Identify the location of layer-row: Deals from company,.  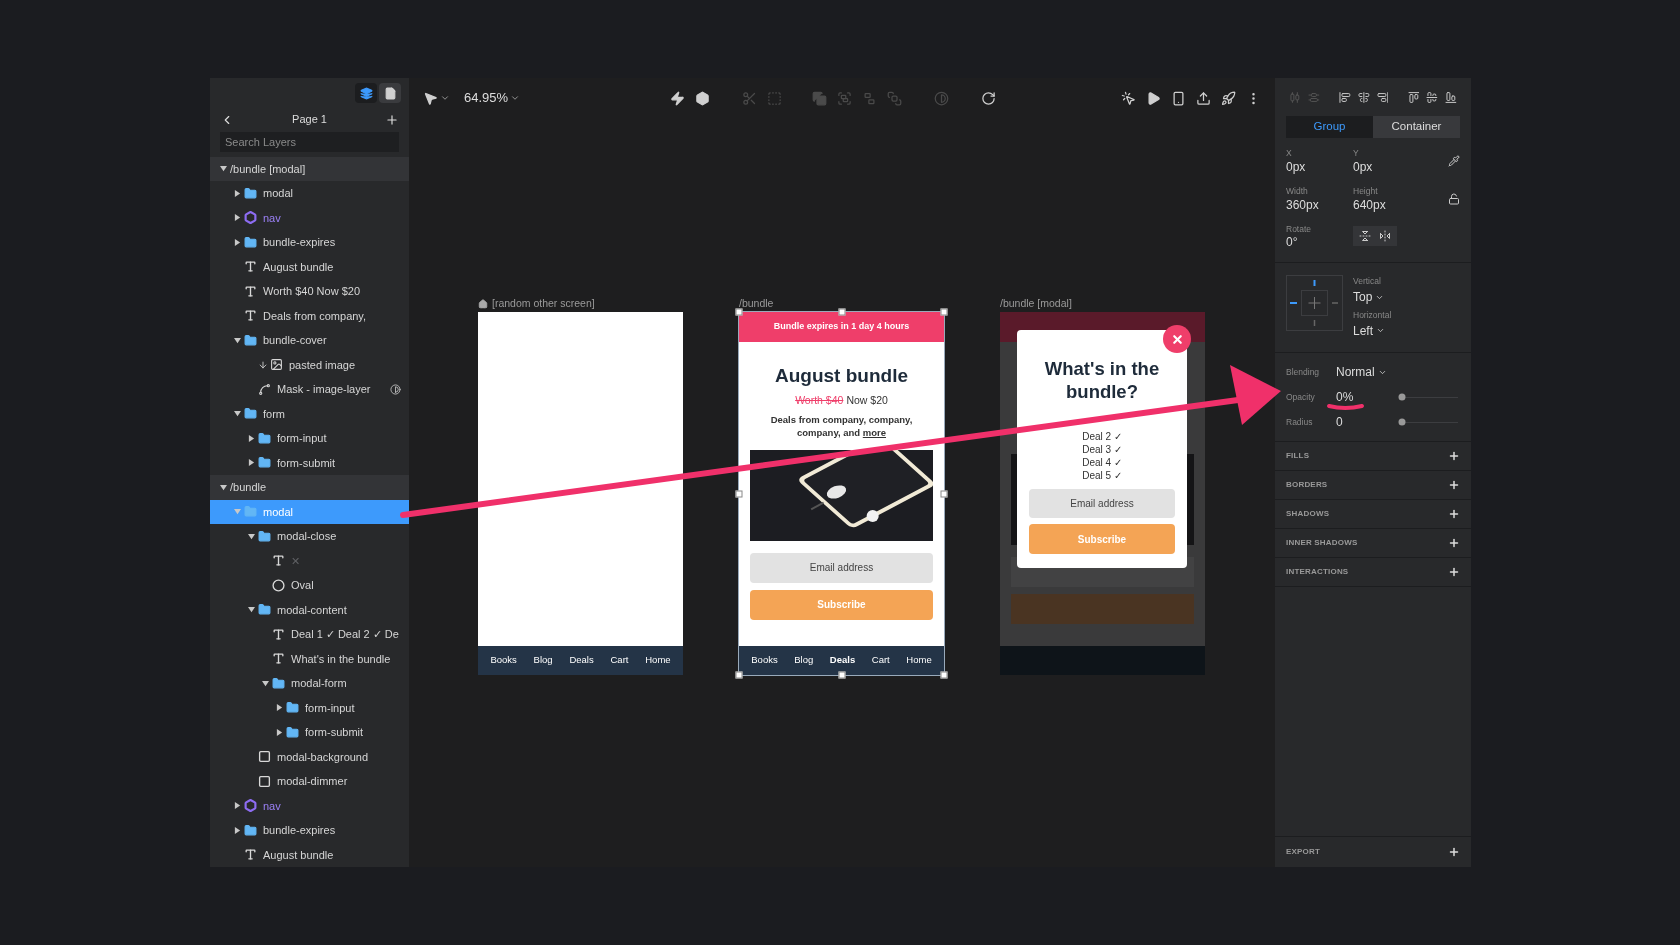
(309, 315).